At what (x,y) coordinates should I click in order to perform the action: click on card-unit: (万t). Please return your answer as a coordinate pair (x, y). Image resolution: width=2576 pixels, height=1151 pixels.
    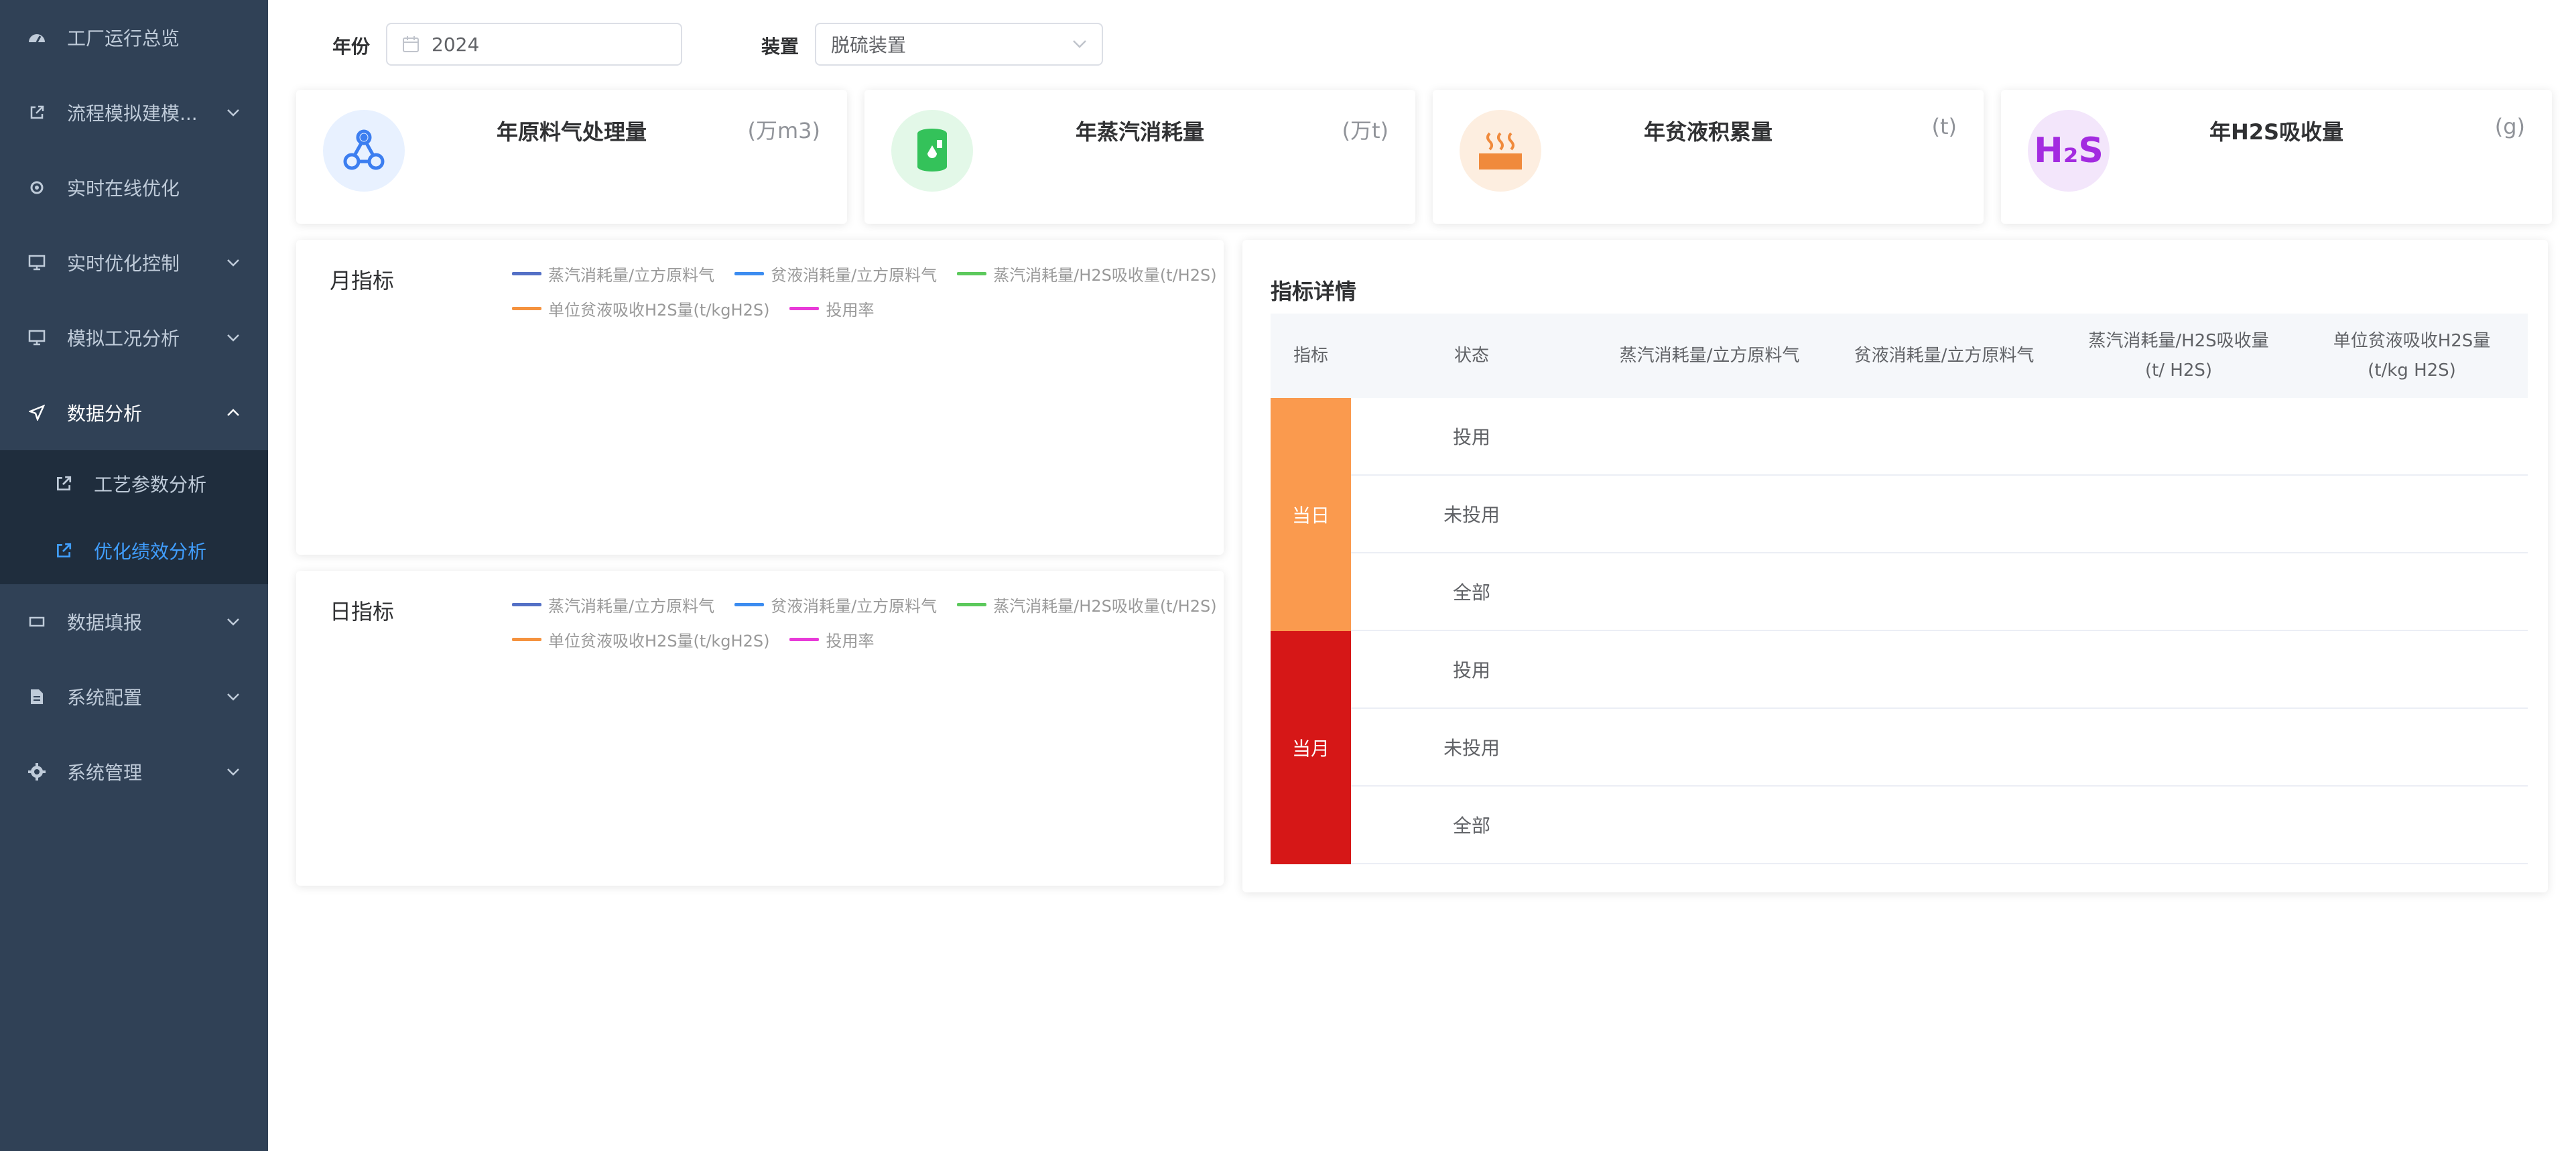
    Looking at the image, I should click on (1365, 130).